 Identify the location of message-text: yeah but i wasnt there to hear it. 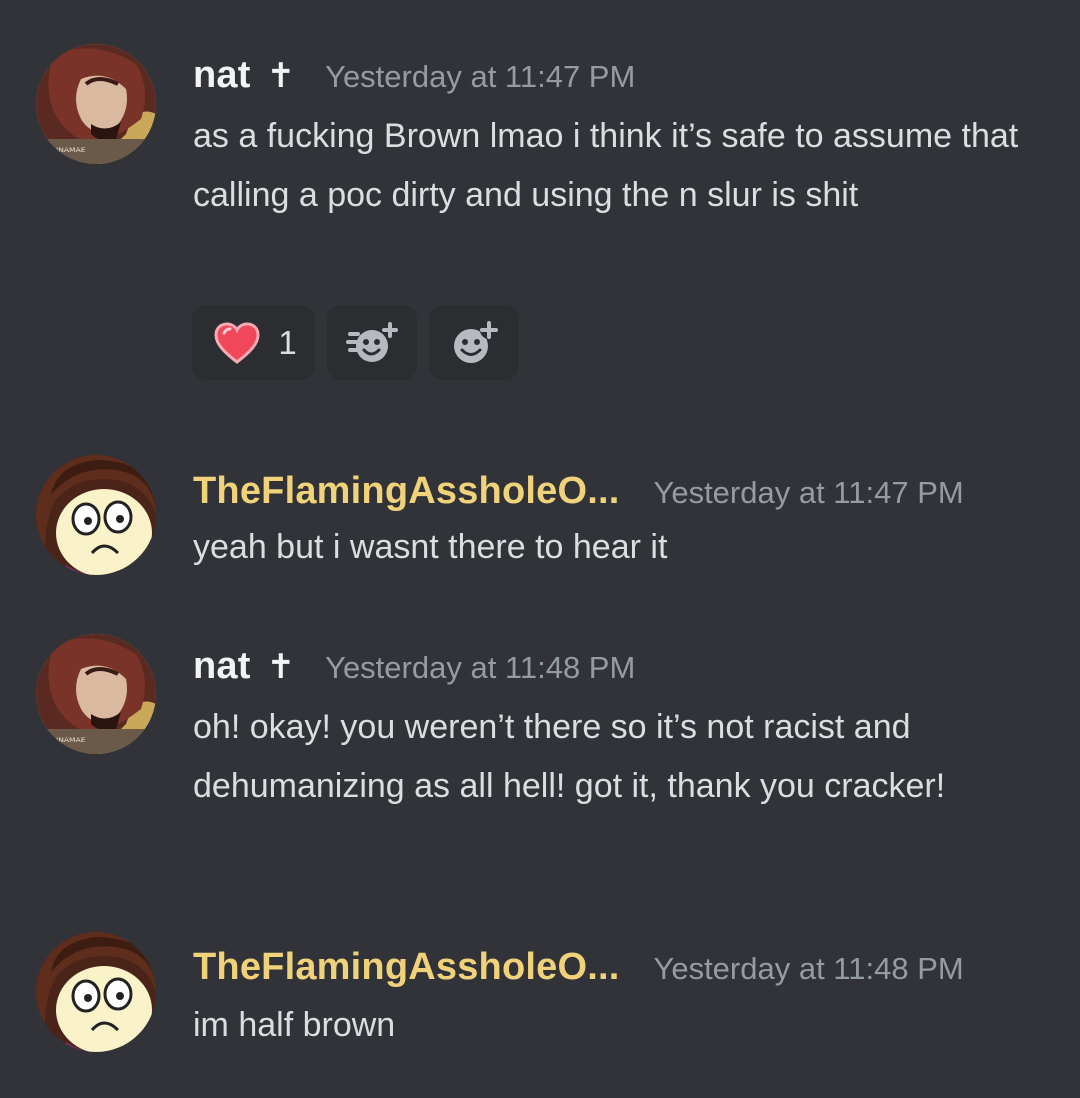
(430, 547).